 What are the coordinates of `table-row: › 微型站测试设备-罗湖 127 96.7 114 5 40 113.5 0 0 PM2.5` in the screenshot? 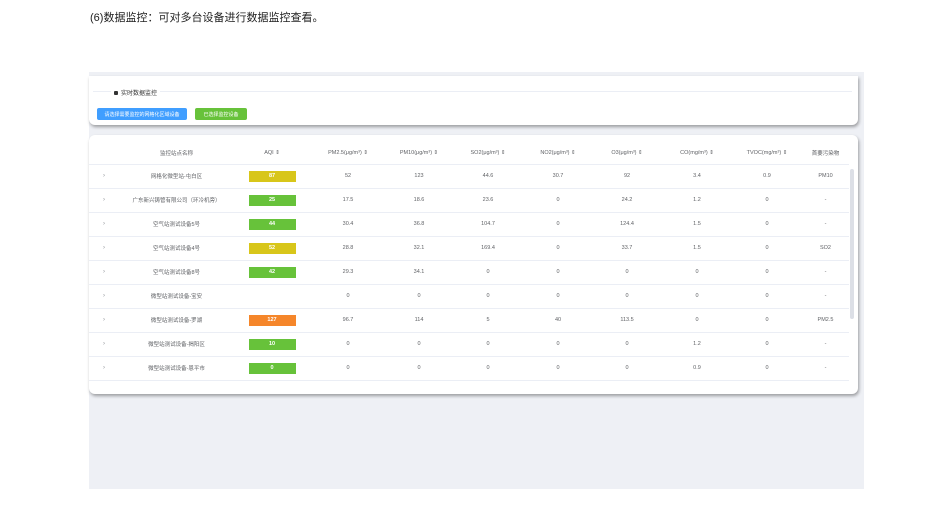 It's located at (469, 320).